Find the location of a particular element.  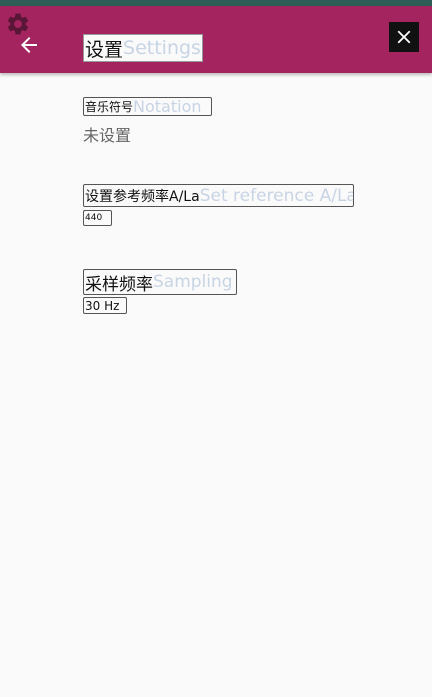

reference-frequency-label-ghost: Set reference A/La is located at coordinates (276, 195).